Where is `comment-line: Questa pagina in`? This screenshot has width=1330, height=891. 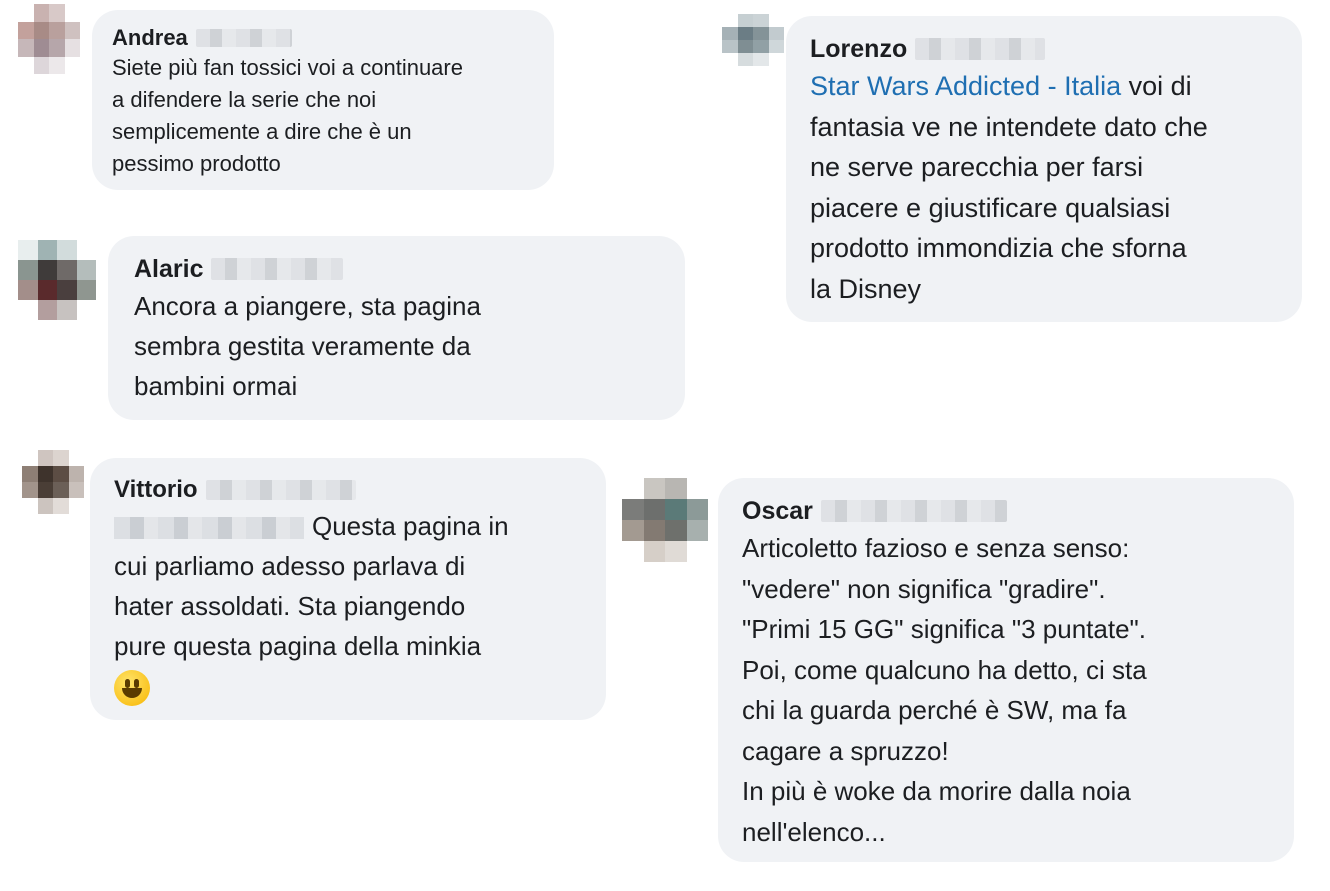
comment-line: Questa pagina in is located at coordinates (348, 526).